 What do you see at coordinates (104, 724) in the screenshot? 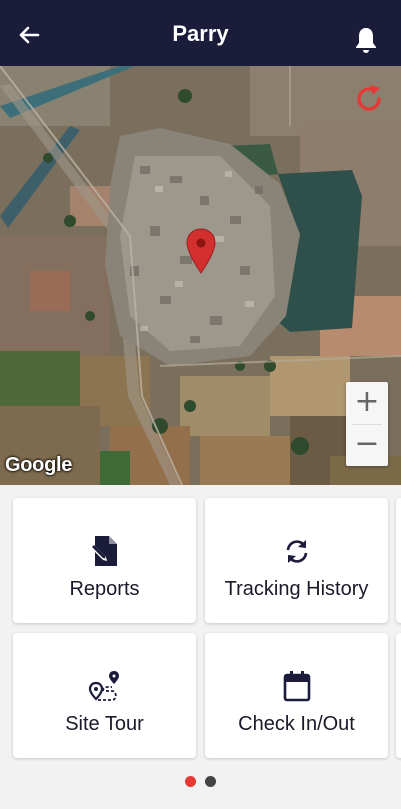
I see `site-tour-label: Site Tour` at bounding box center [104, 724].